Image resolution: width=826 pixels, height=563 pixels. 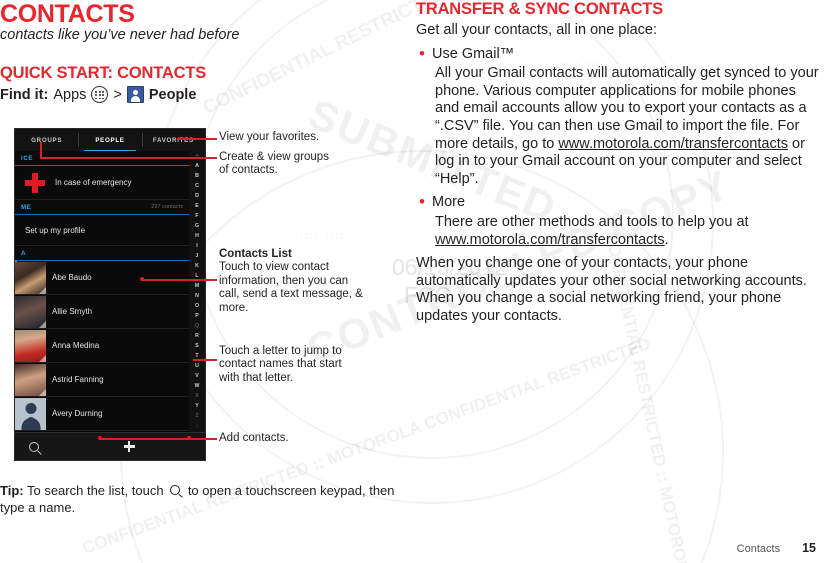 What do you see at coordinates (197, 326) in the screenshot?
I see `alpha-index-Q: Q` at bounding box center [197, 326].